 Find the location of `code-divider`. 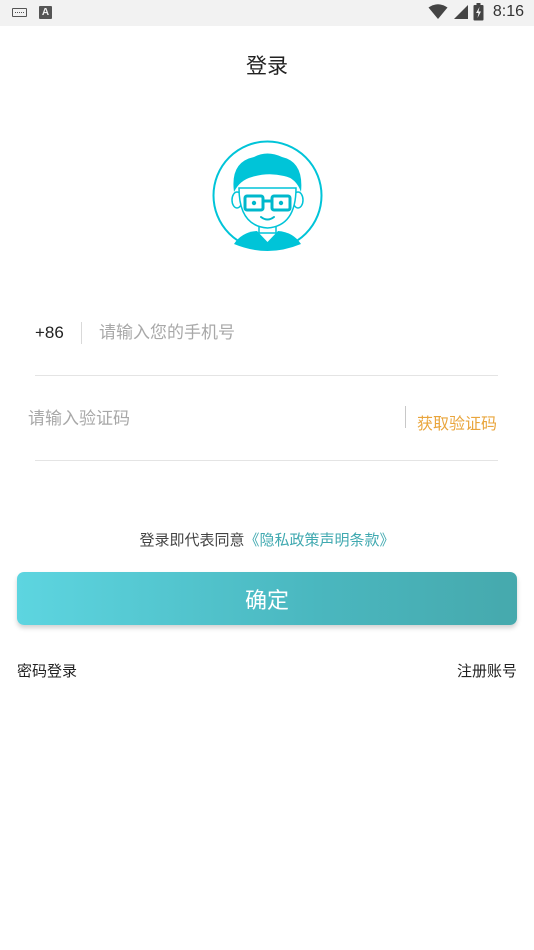

code-divider is located at coordinates (405, 417).